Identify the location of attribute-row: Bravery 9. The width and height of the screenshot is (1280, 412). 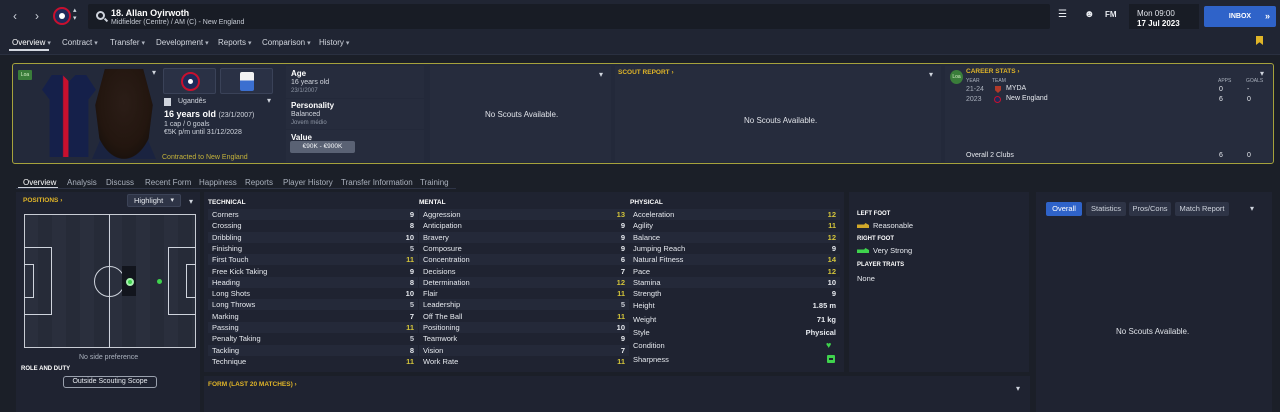
(524, 238).